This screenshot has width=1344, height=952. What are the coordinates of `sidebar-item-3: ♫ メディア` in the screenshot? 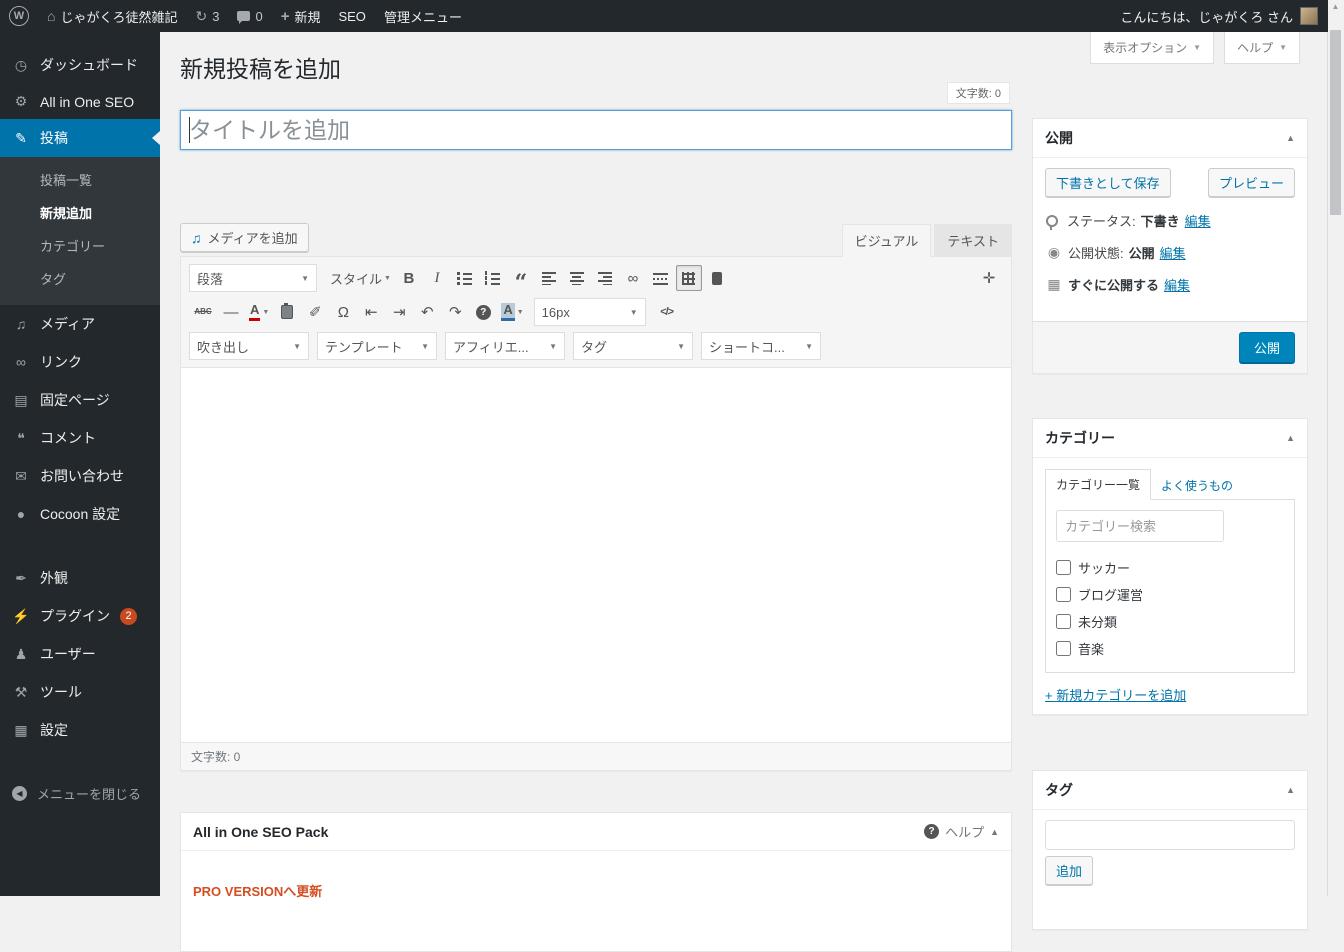 It's located at (80, 324).